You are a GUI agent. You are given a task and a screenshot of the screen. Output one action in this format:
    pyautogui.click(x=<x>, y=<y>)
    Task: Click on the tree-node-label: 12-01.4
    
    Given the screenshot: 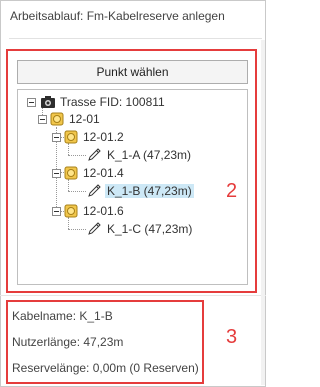 What is the action you would take?
    pyautogui.click(x=103, y=173)
    